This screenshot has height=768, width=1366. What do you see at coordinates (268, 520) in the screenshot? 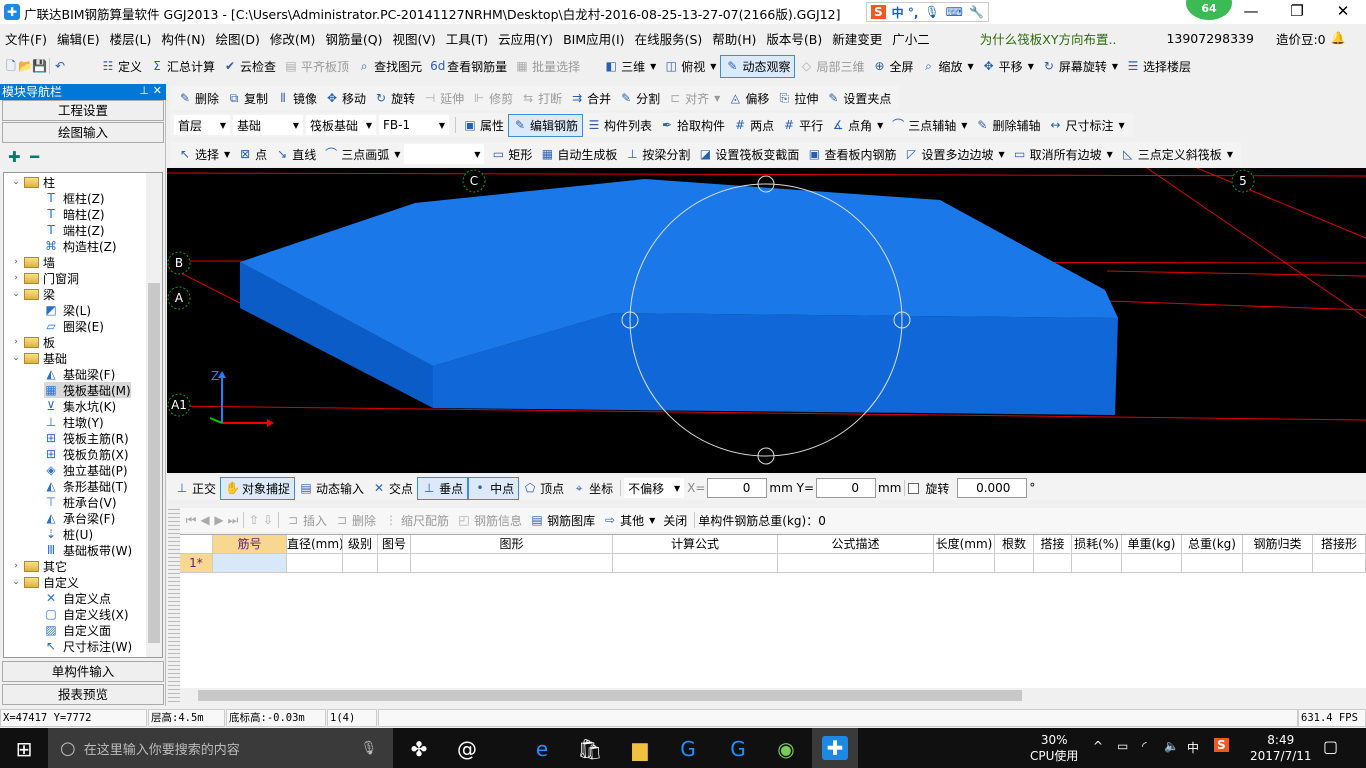
I see `move-down-icon: ⇩` at bounding box center [268, 520].